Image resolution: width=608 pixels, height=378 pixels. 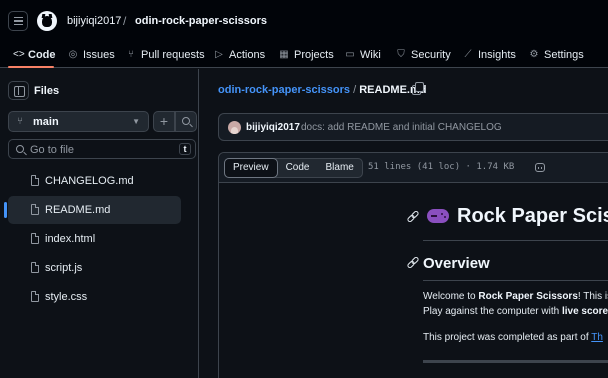 What do you see at coordinates (431, 55) in the screenshot?
I see `tab-label: Security` at bounding box center [431, 55].